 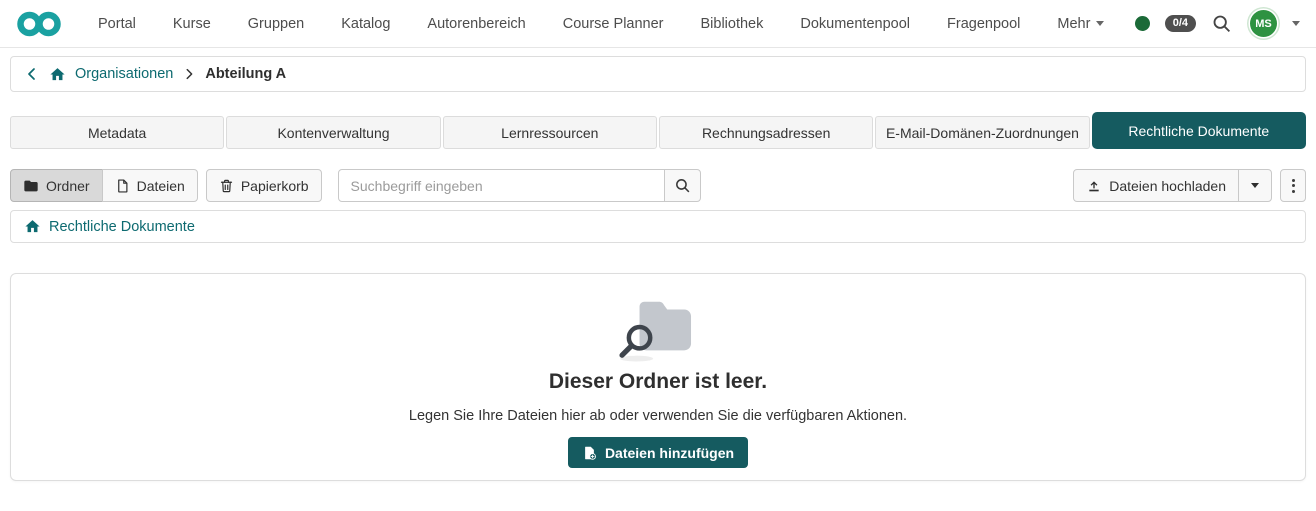 I want to click on more-actions-button, so click(x=1293, y=185).